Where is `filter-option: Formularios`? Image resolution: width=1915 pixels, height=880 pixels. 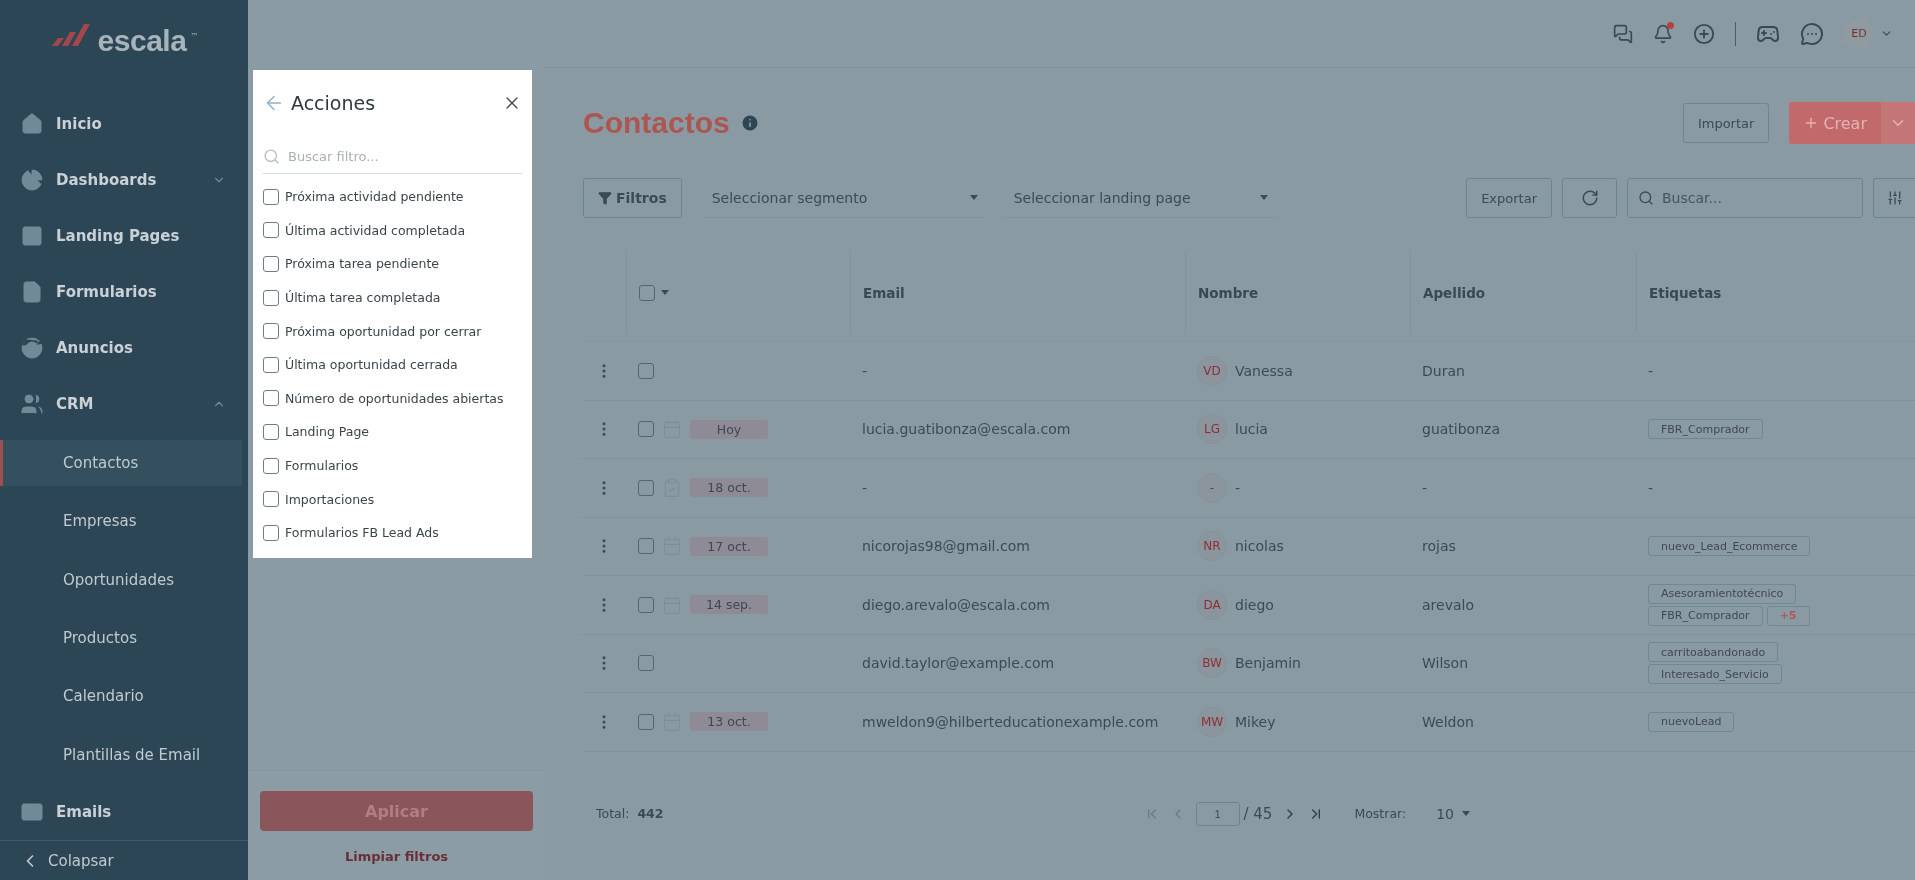 filter-option: Formularios is located at coordinates (392, 465).